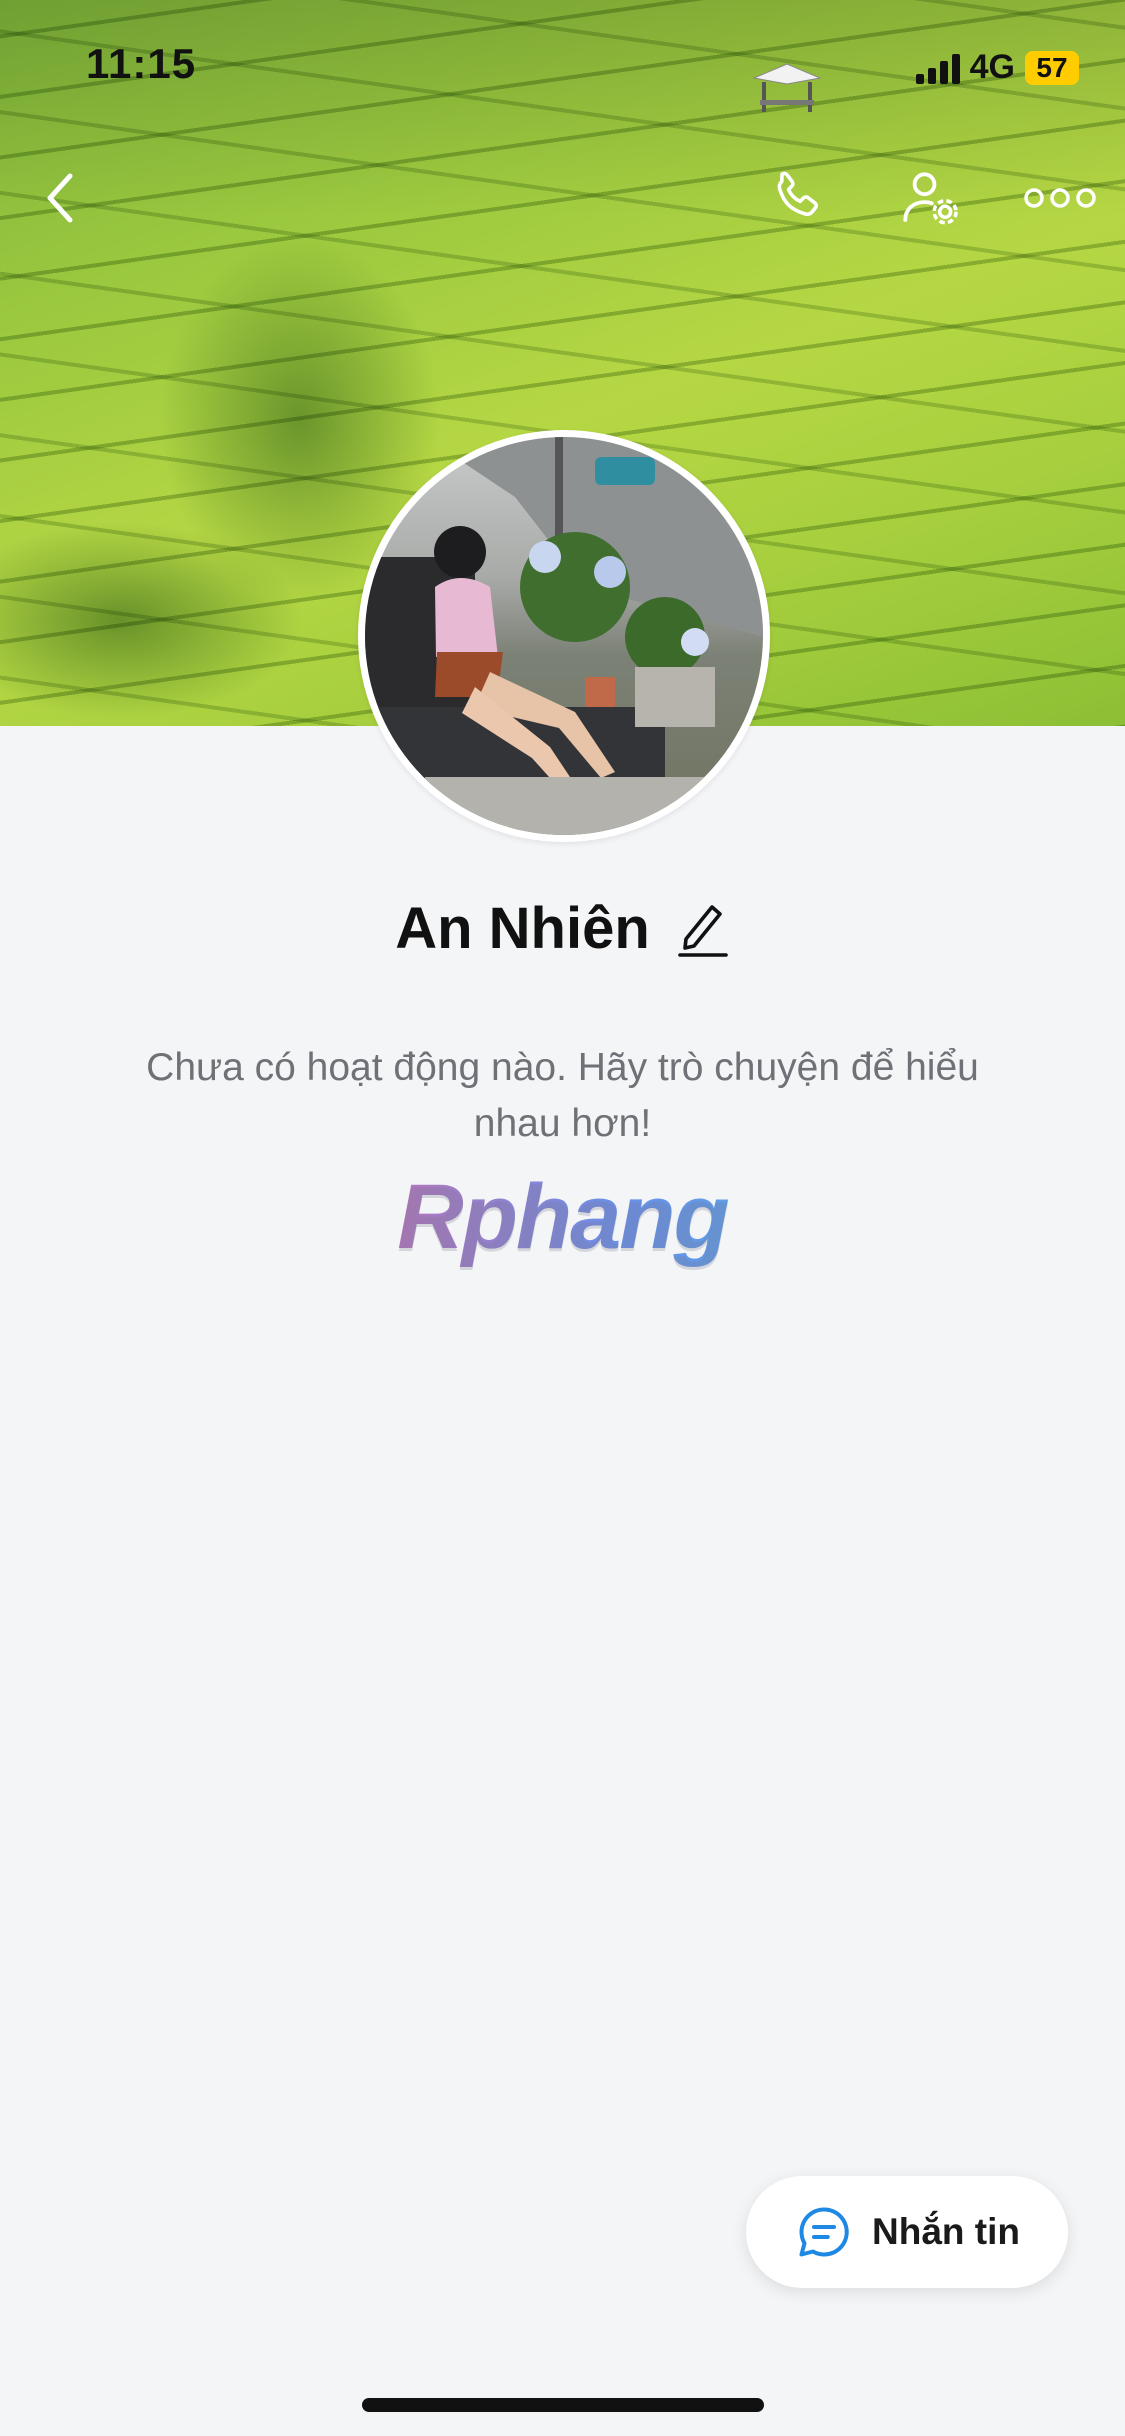 The image size is (1125, 2436). Describe the element at coordinates (522, 928) in the screenshot. I see `profile-name: An Nhiên` at that location.